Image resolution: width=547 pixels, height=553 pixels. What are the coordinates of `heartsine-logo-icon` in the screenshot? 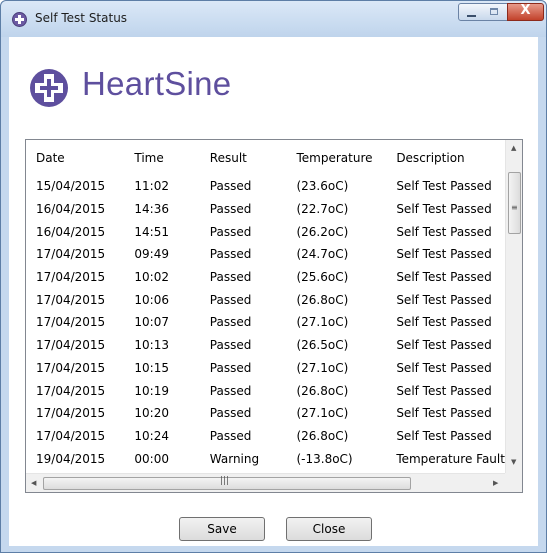 It's located at (49, 88).